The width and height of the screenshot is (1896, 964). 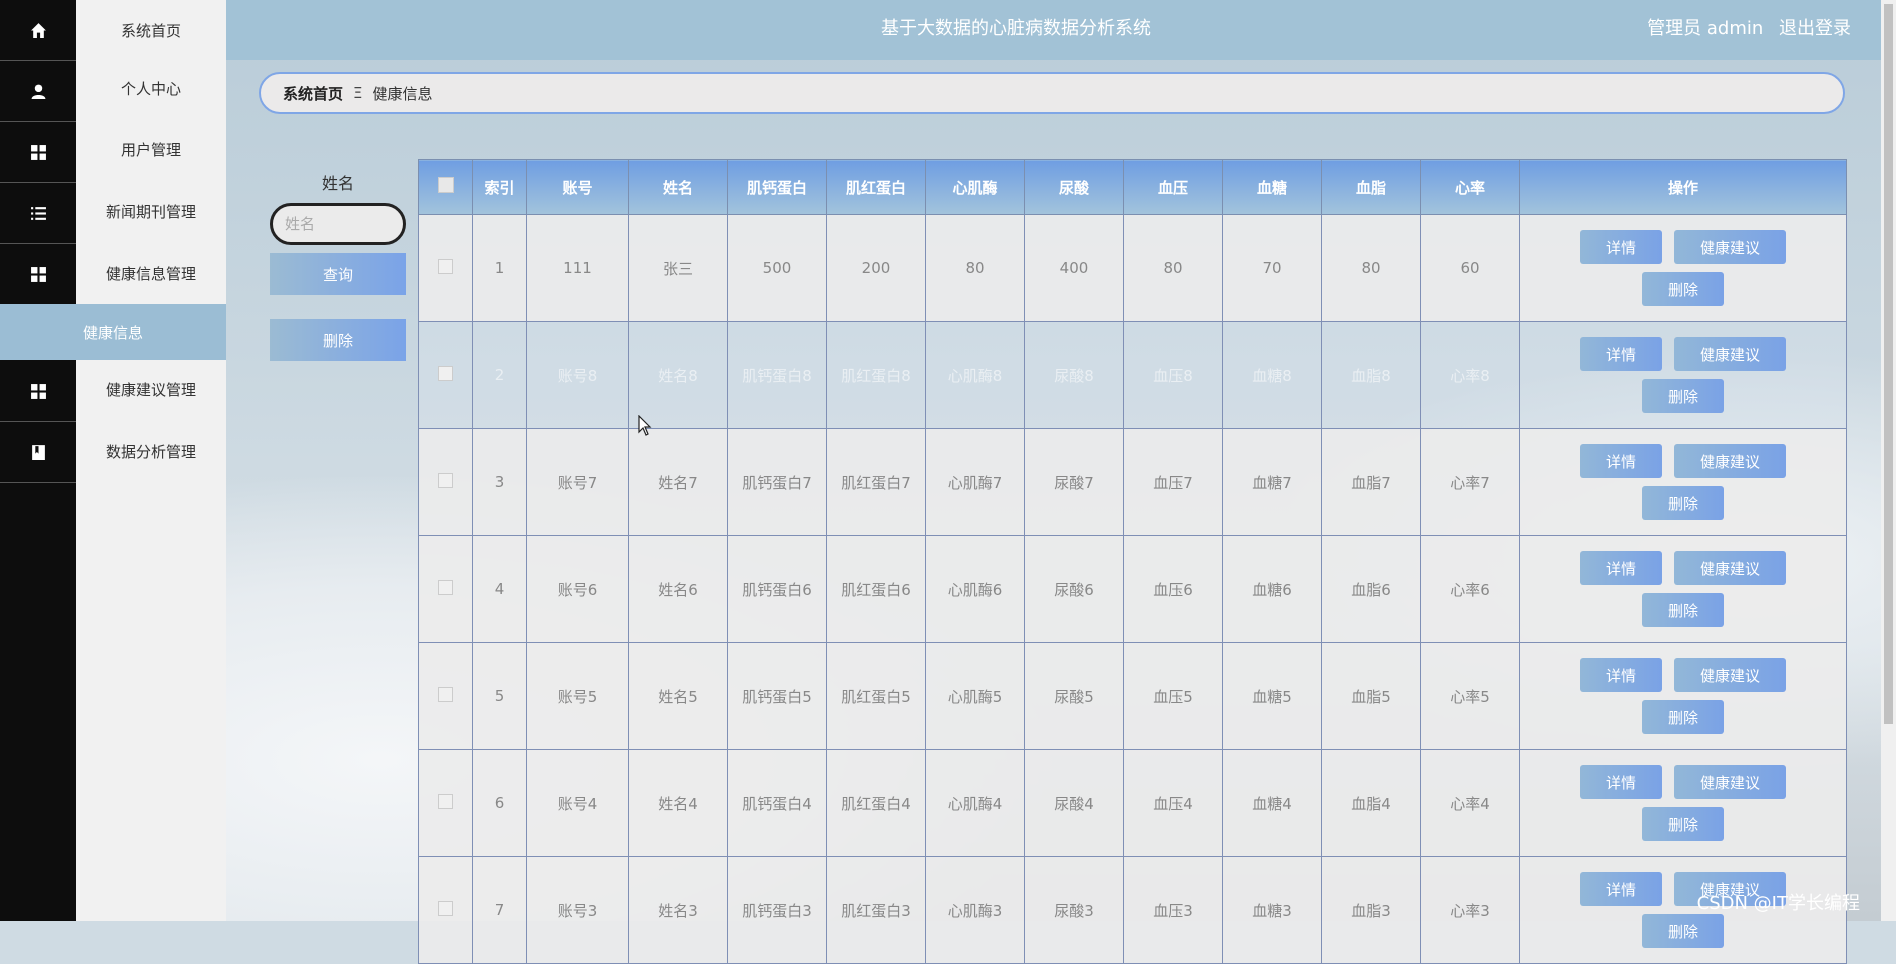 I want to click on sidebar-item-profile: 个人中心, so click(x=151, y=88).